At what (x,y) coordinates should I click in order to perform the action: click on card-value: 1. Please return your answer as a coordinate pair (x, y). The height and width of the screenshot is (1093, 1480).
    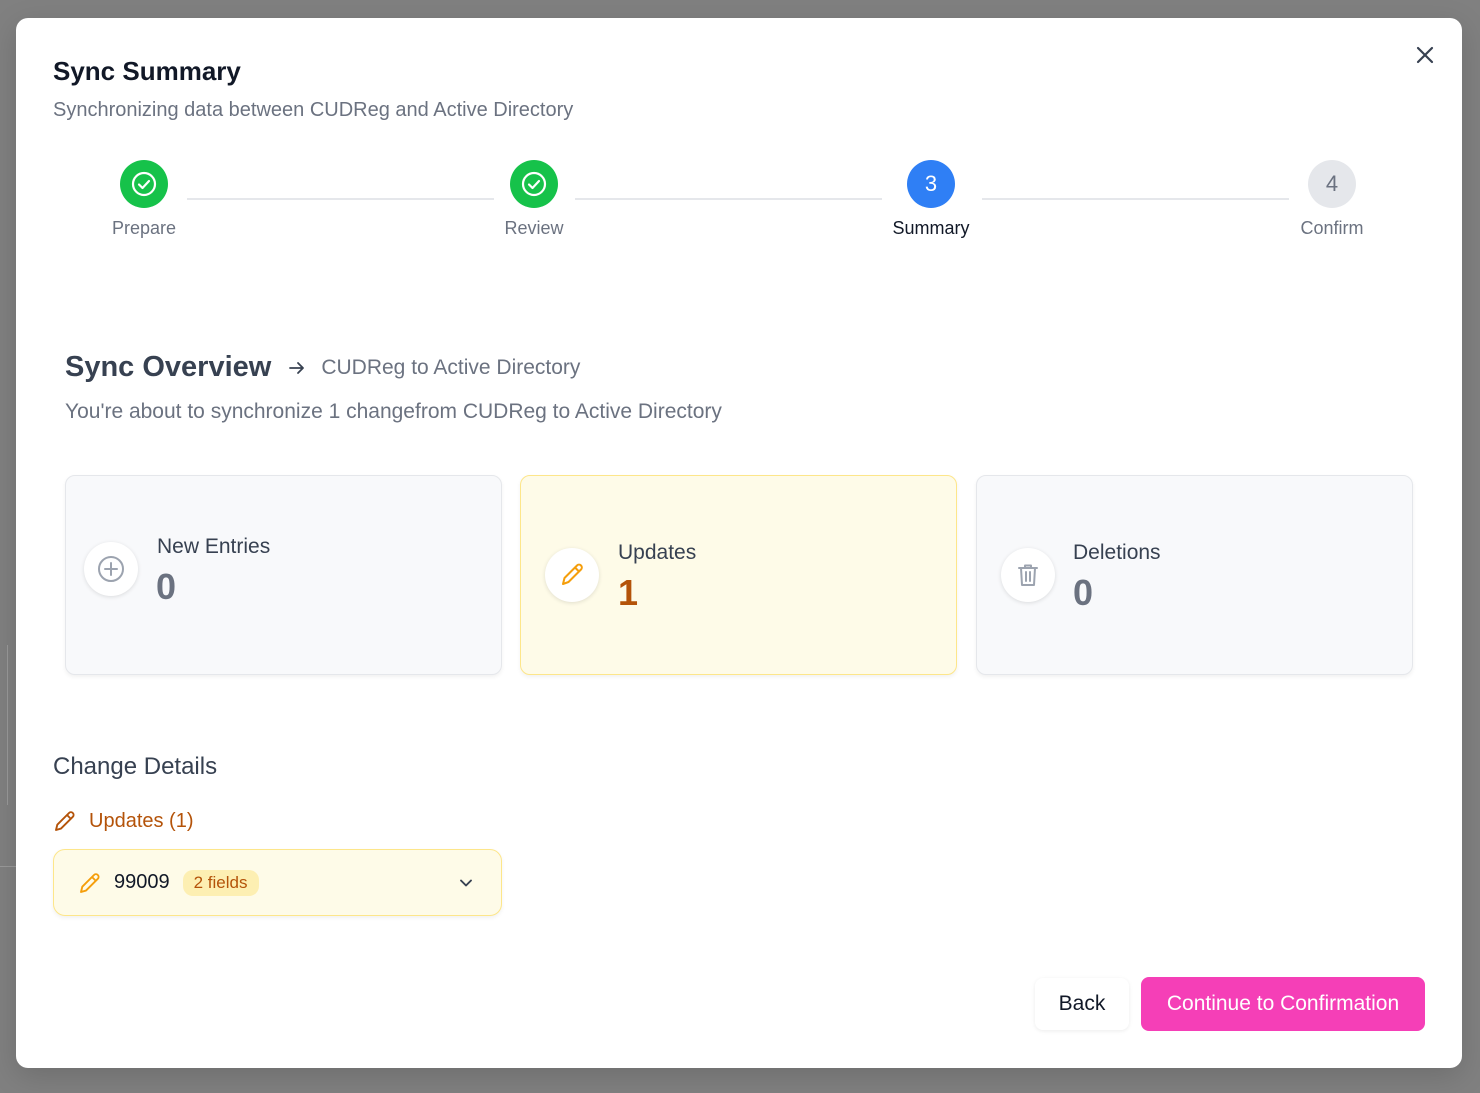
    Looking at the image, I should click on (628, 592).